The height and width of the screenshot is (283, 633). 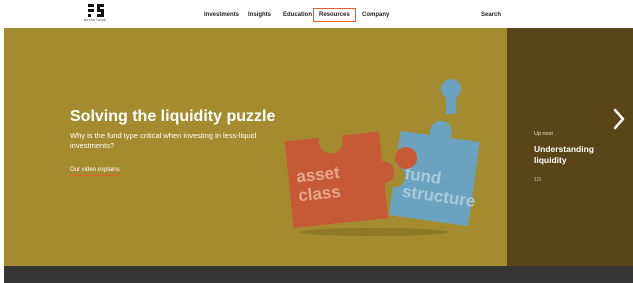 What do you see at coordinates (375, 15) in the screenshot?
I see `nav-company: Company` at bounding box center [375, 15].